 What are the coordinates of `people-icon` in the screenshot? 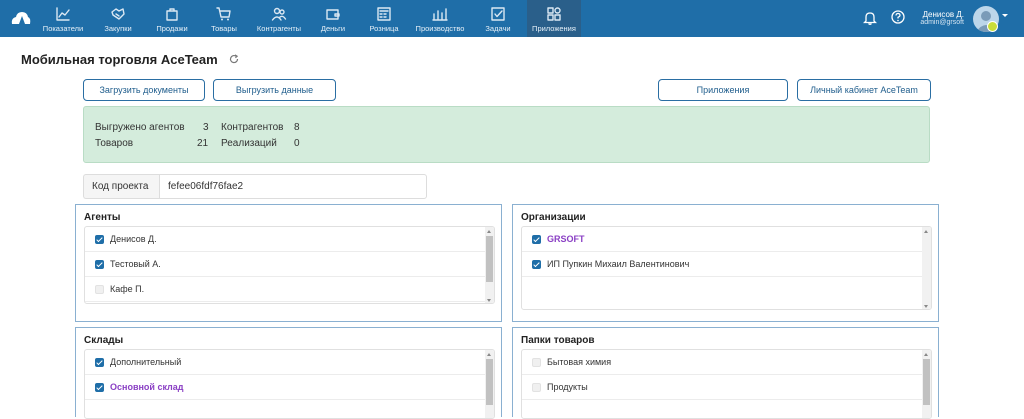 It's located at (279, 14).